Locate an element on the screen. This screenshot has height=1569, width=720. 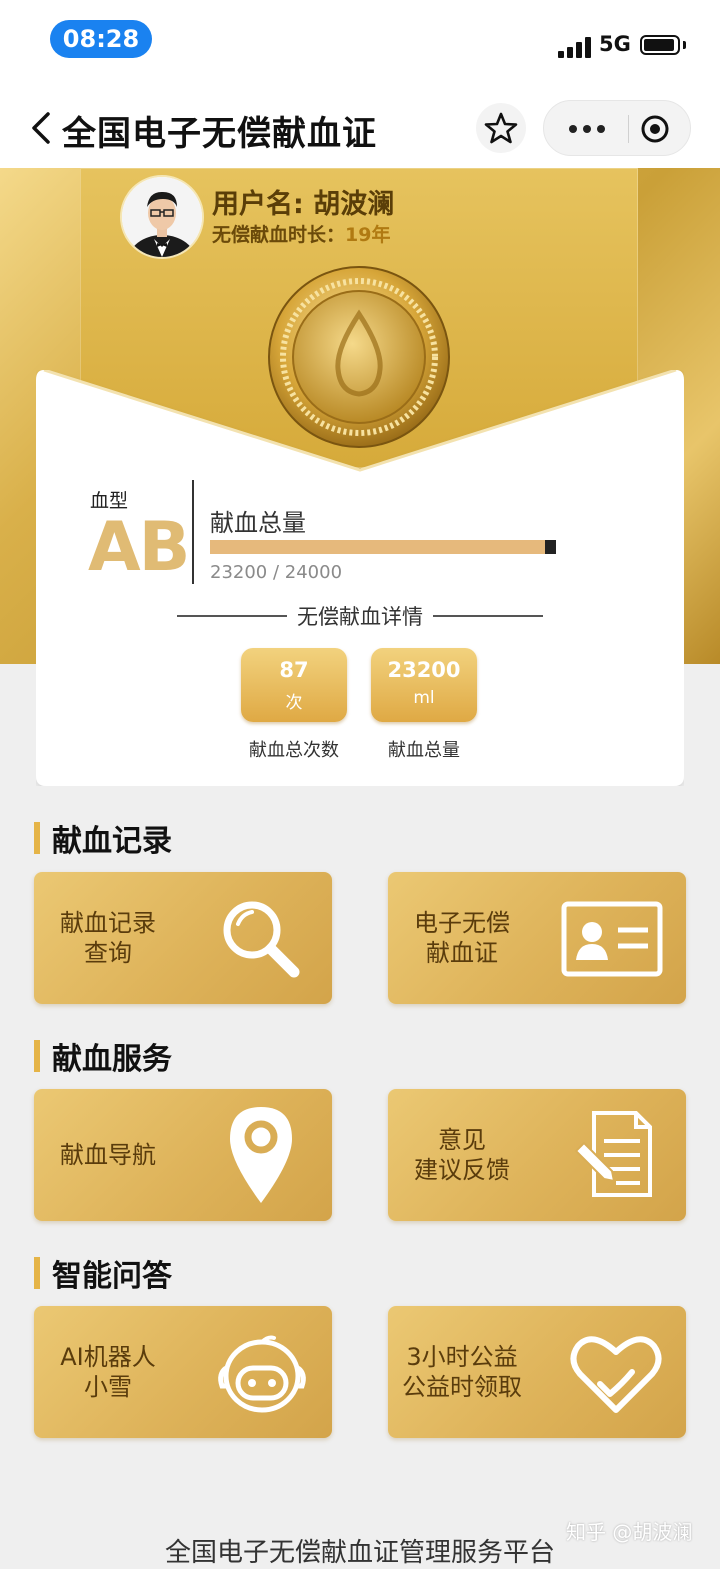
detail-title-text: 无偿献血详情 is located at coordinates (360, 617).